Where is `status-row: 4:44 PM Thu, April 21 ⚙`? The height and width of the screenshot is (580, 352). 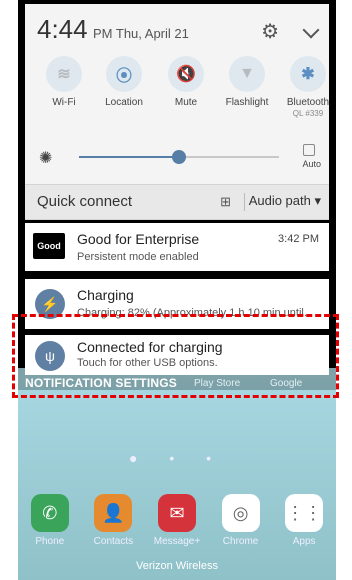 status-row: 4:44 PM Thu, April 21 ⚙ is located at coordinates (180, 30).